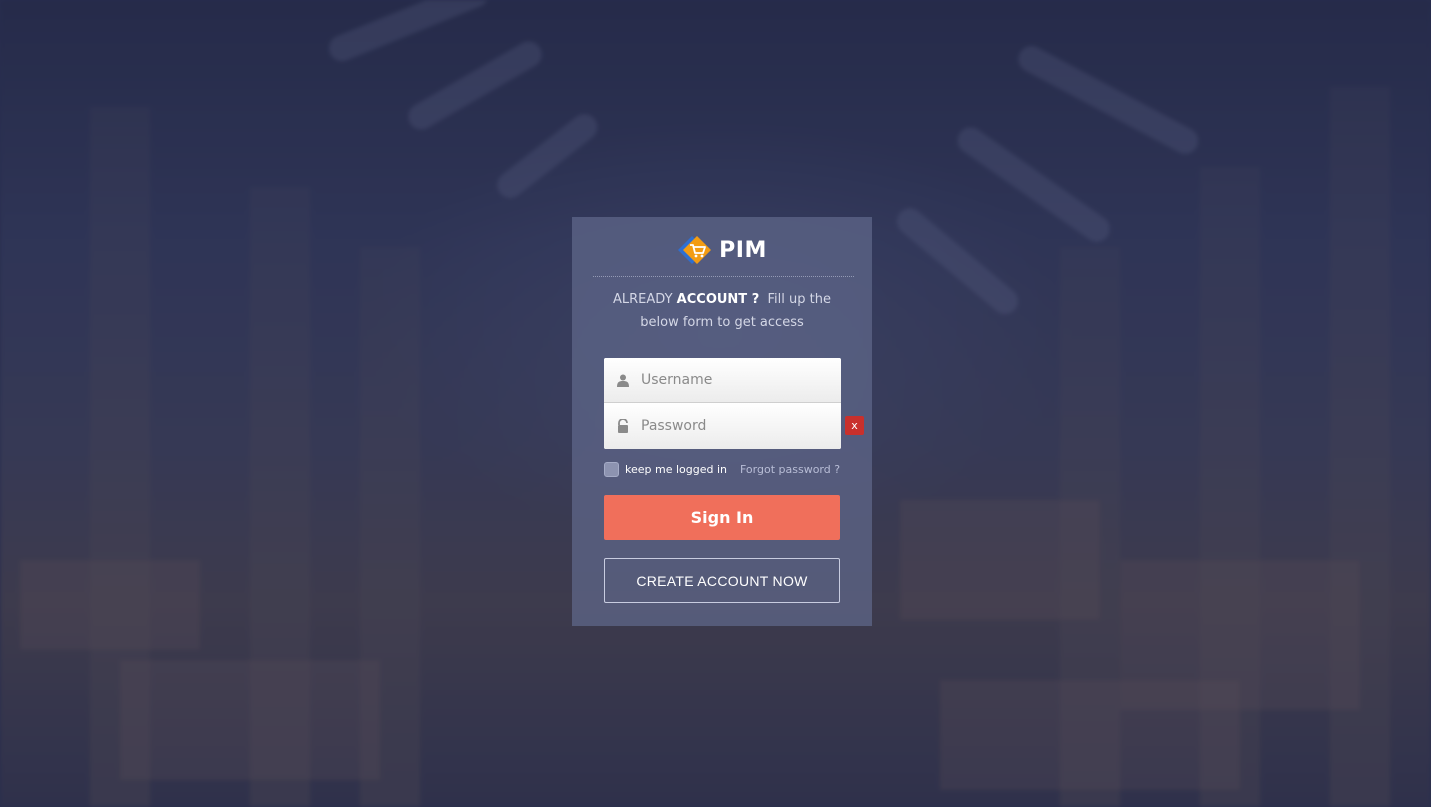 This screenshot has width=1431, height=807. Describe the element at coordinates (736, 426) in the screenshot. I see `password-input` at that location.